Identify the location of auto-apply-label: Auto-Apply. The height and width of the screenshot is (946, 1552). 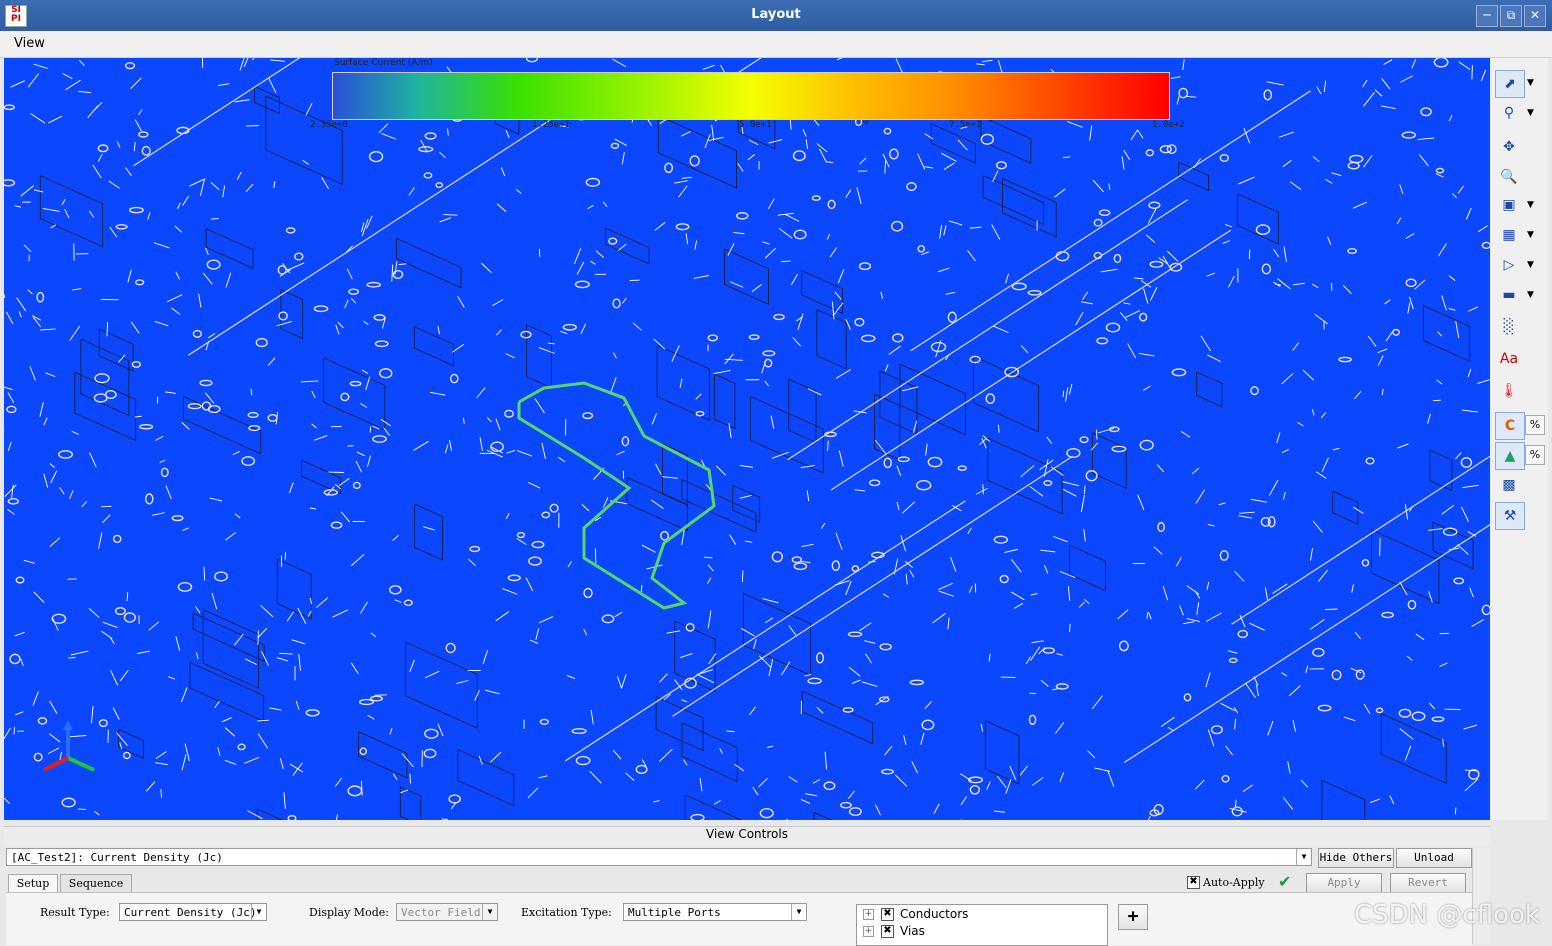
(1234, 882).